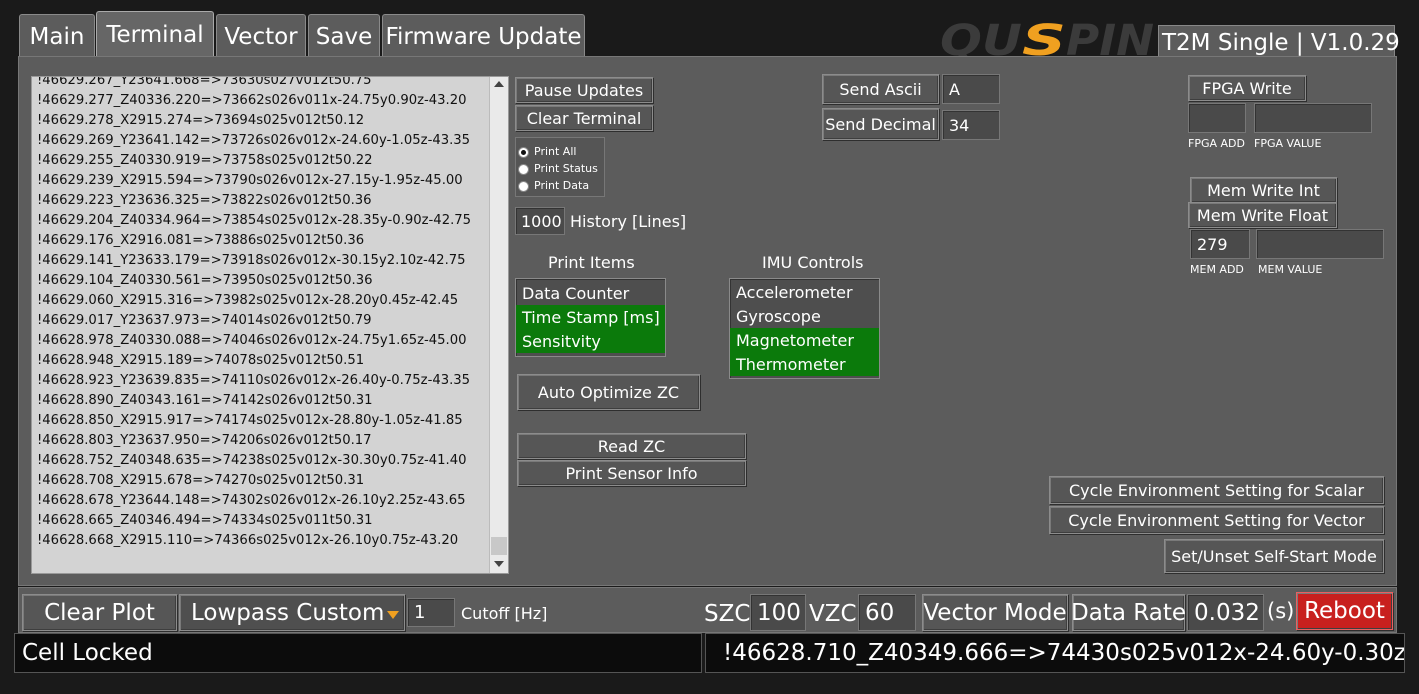 The image size is (1419, 694). Describe the element at coordinates (804, 292) in the screenshot. I see `list-item-accelerometer: Accelerometer` at that location.